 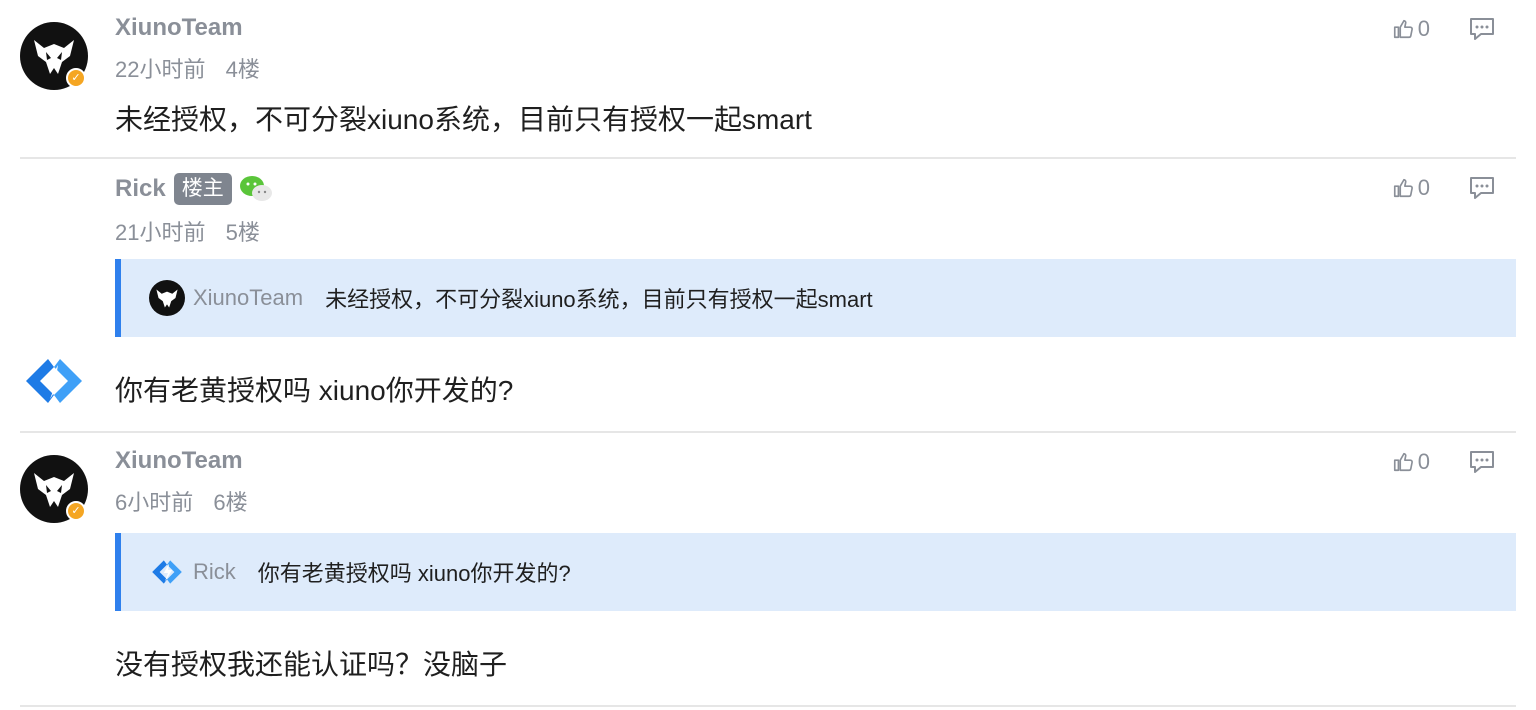 What do you see at coordinates (242, 232) in the screenshot?
I see `floor-number: 5楼` at bounding box center [242, 232].